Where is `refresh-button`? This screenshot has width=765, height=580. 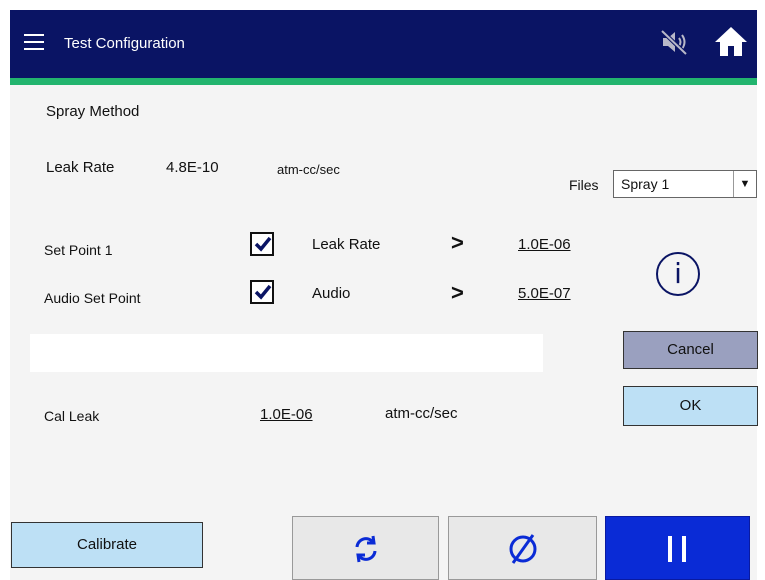
refresh-button is located at coordinates (365, 548).